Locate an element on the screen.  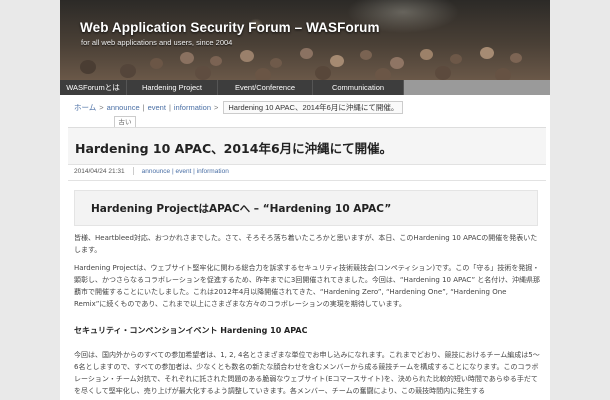
older-post-tab: 古い is located at coordinates (125, 121).